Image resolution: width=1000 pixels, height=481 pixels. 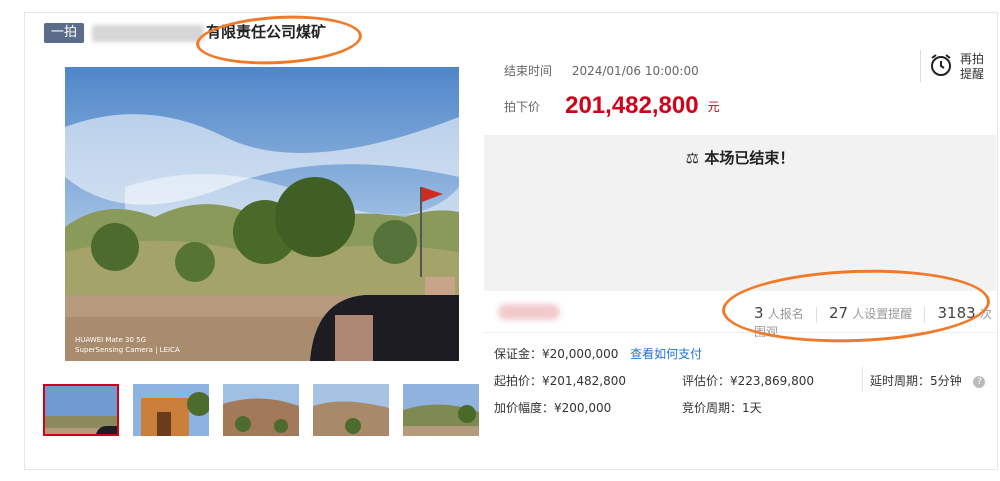 I want to click on reauction-remind-button: 再拍 提醒, so click(x=958, y=70).